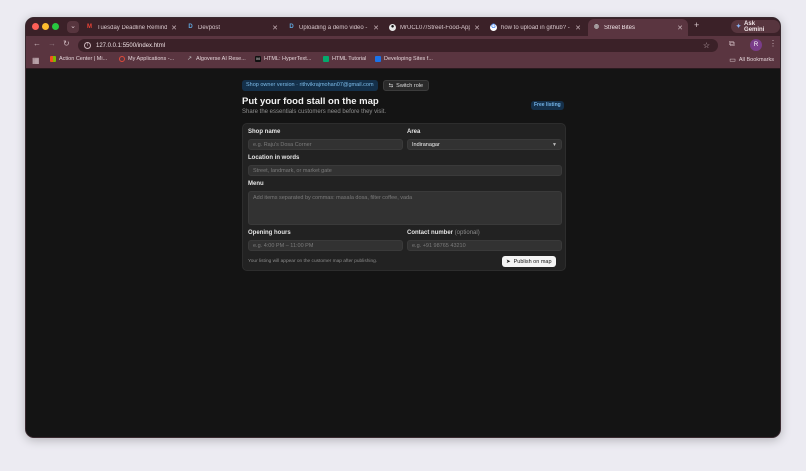 The width and height of the screenshot is (806, 471). I want to click on microsoft-icon, so click(53, 59).